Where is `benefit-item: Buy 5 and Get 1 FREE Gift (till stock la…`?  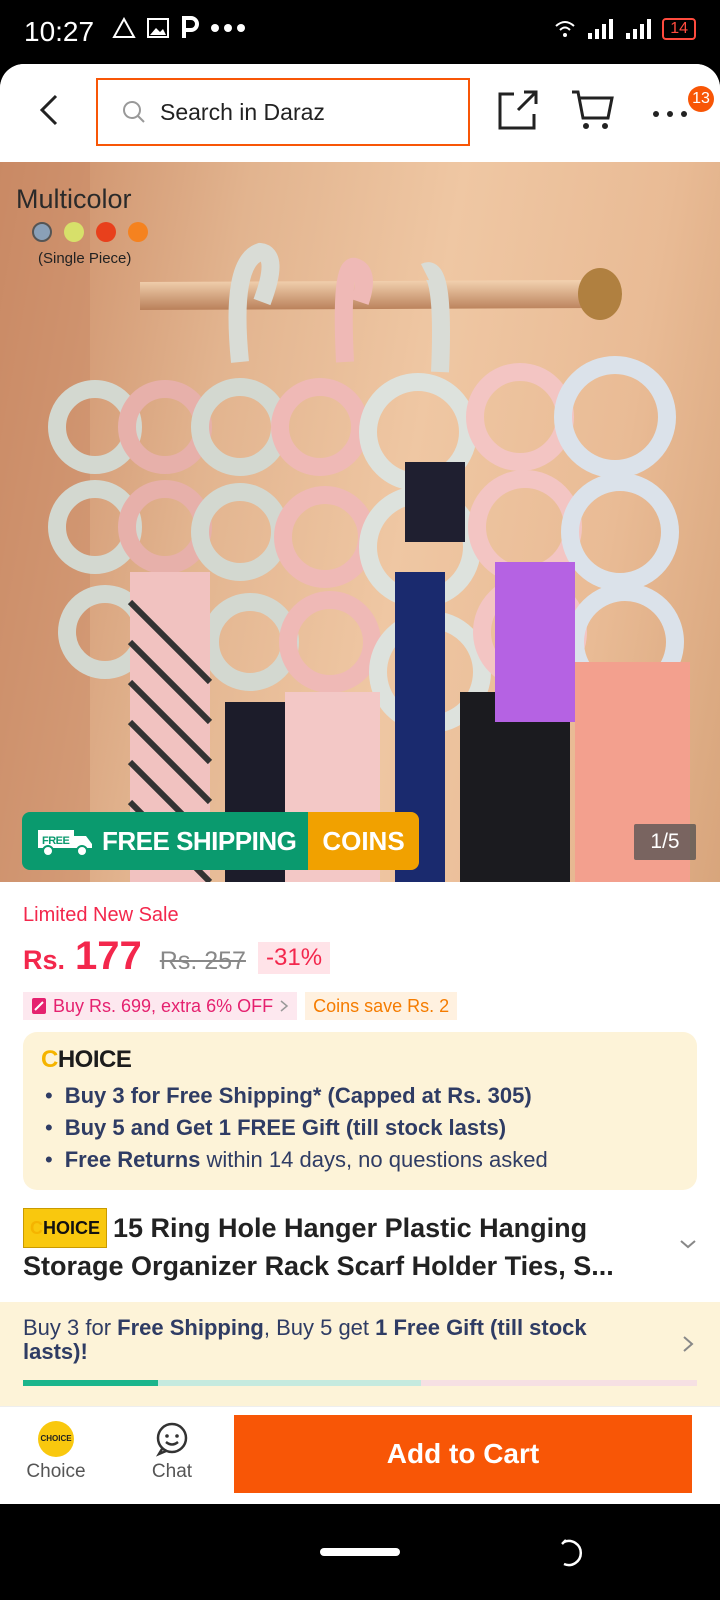
benefit-item: Buy 5 and Get 1 FREE Gift (till stock la… is located at coordinates (296, 1128).